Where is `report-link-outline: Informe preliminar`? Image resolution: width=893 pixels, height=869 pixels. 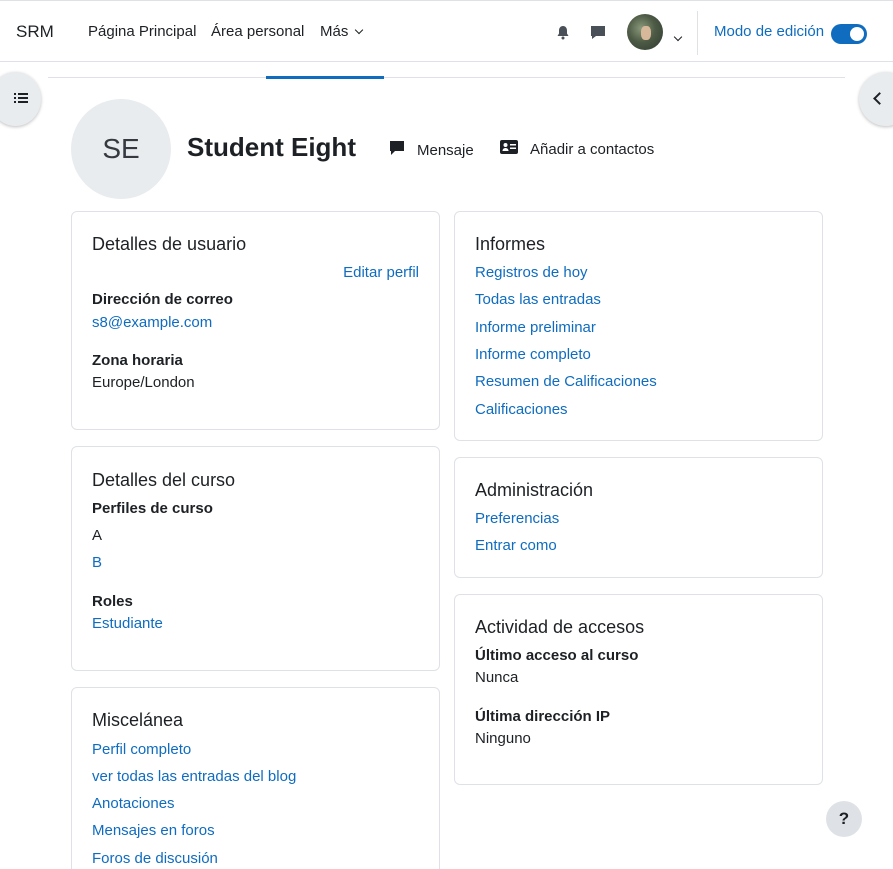 report-link-outline: Informe preliminar is located at coordinates (535, 327).